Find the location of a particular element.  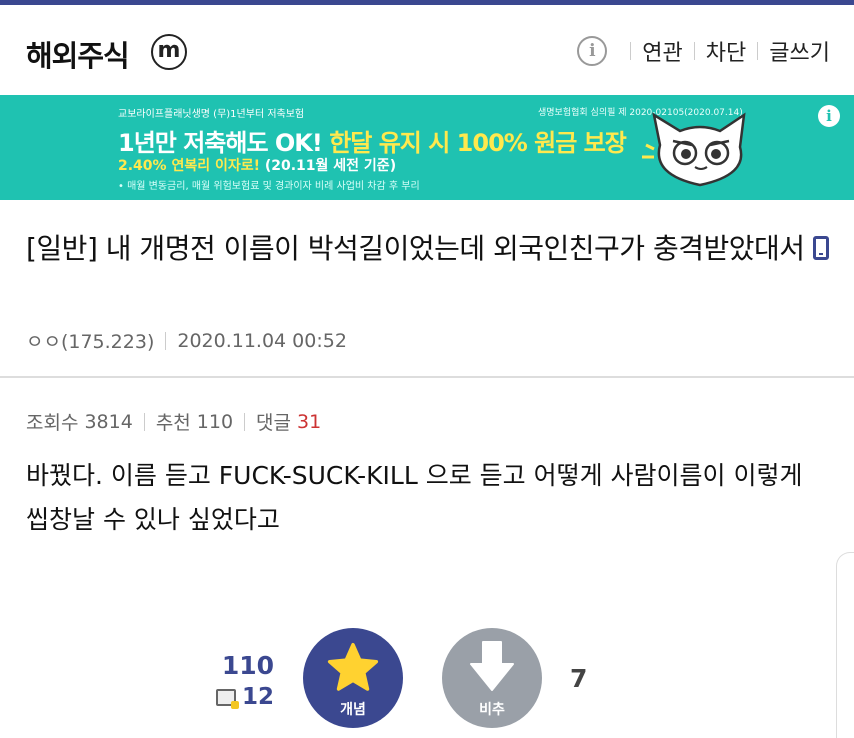

block-link: 차단 is located at coordinates (726, 51).